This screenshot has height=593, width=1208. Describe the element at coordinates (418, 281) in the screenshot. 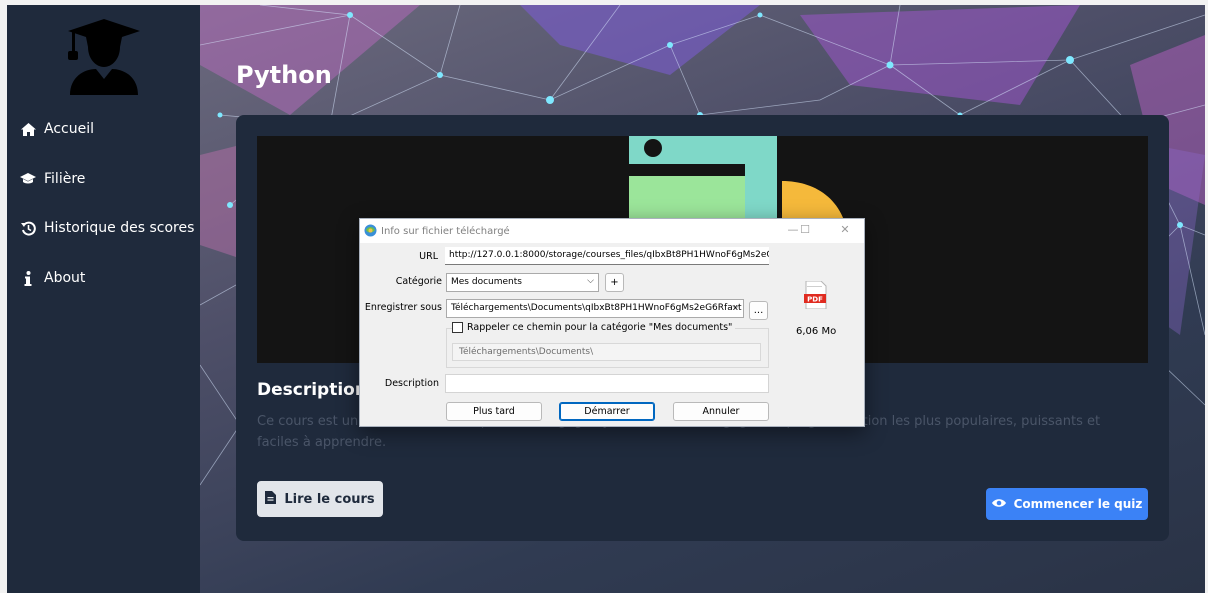

I see `category-label: Catégorie` at that location.